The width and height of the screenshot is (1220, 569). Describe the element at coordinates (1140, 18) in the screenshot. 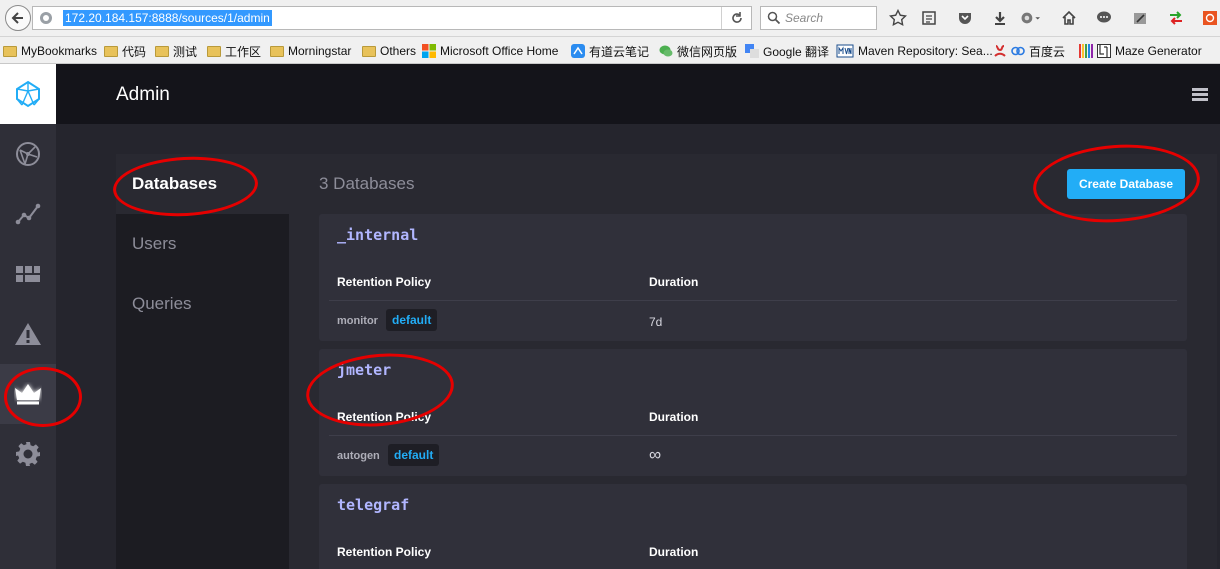

I see `notes-icon` at that location.